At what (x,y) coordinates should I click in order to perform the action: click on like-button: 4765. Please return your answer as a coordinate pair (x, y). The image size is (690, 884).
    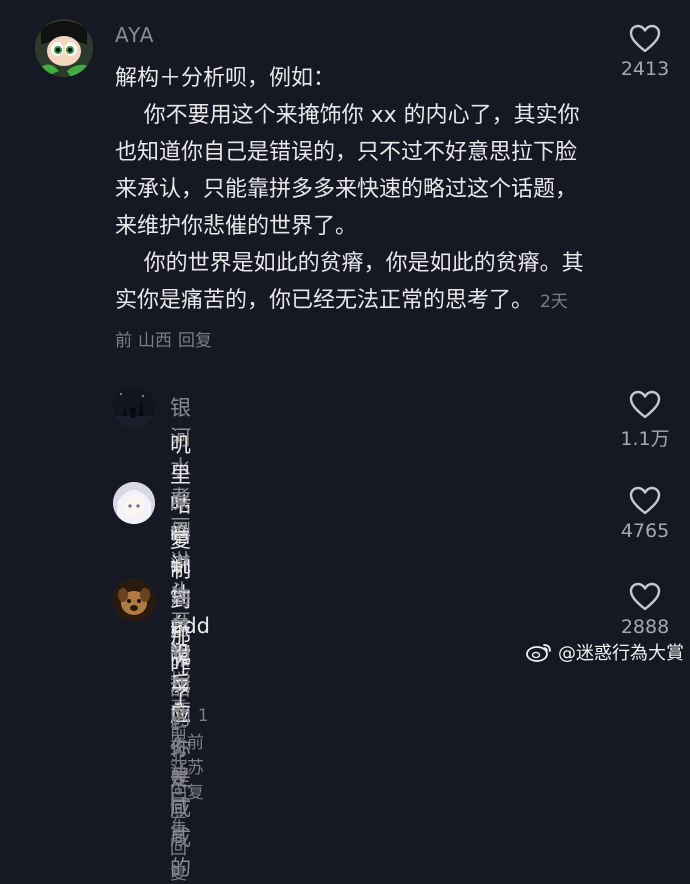
    Looking at the image, I should click on (645, 514).